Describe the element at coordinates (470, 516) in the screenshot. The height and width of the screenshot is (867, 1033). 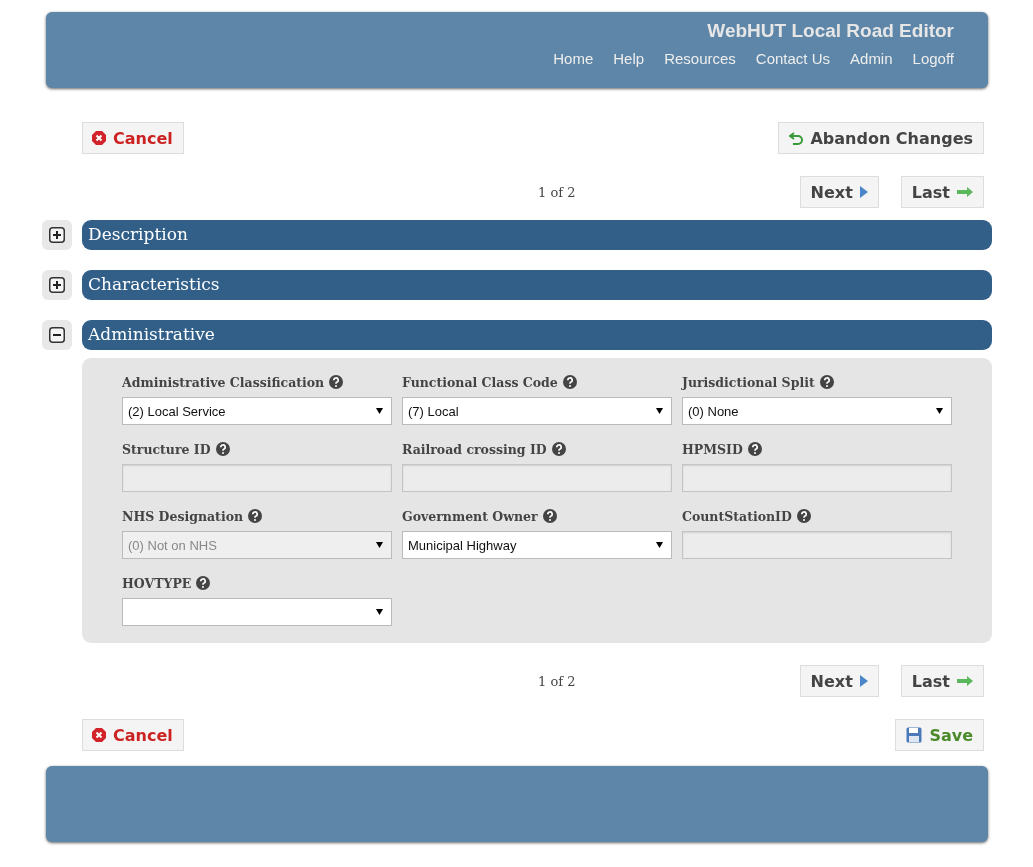
I see `field-label: Government Owner` at that location.